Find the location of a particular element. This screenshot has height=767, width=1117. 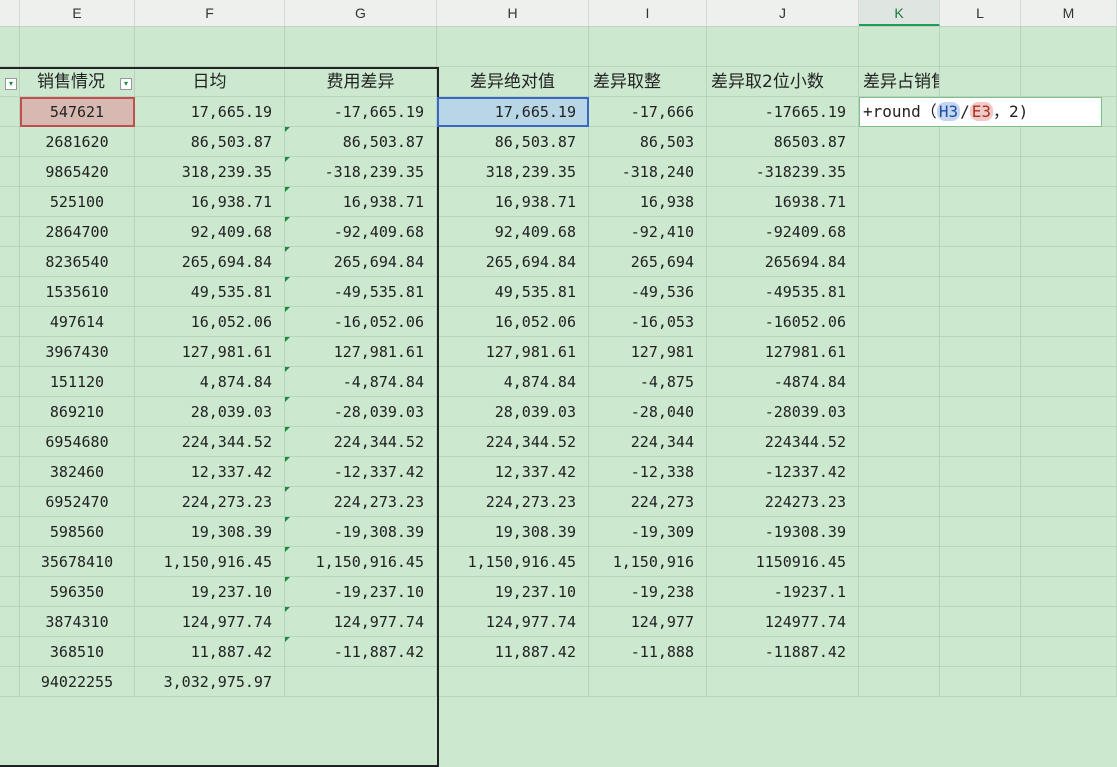

cell-e: 596350 is located at coordinates (77, 592).